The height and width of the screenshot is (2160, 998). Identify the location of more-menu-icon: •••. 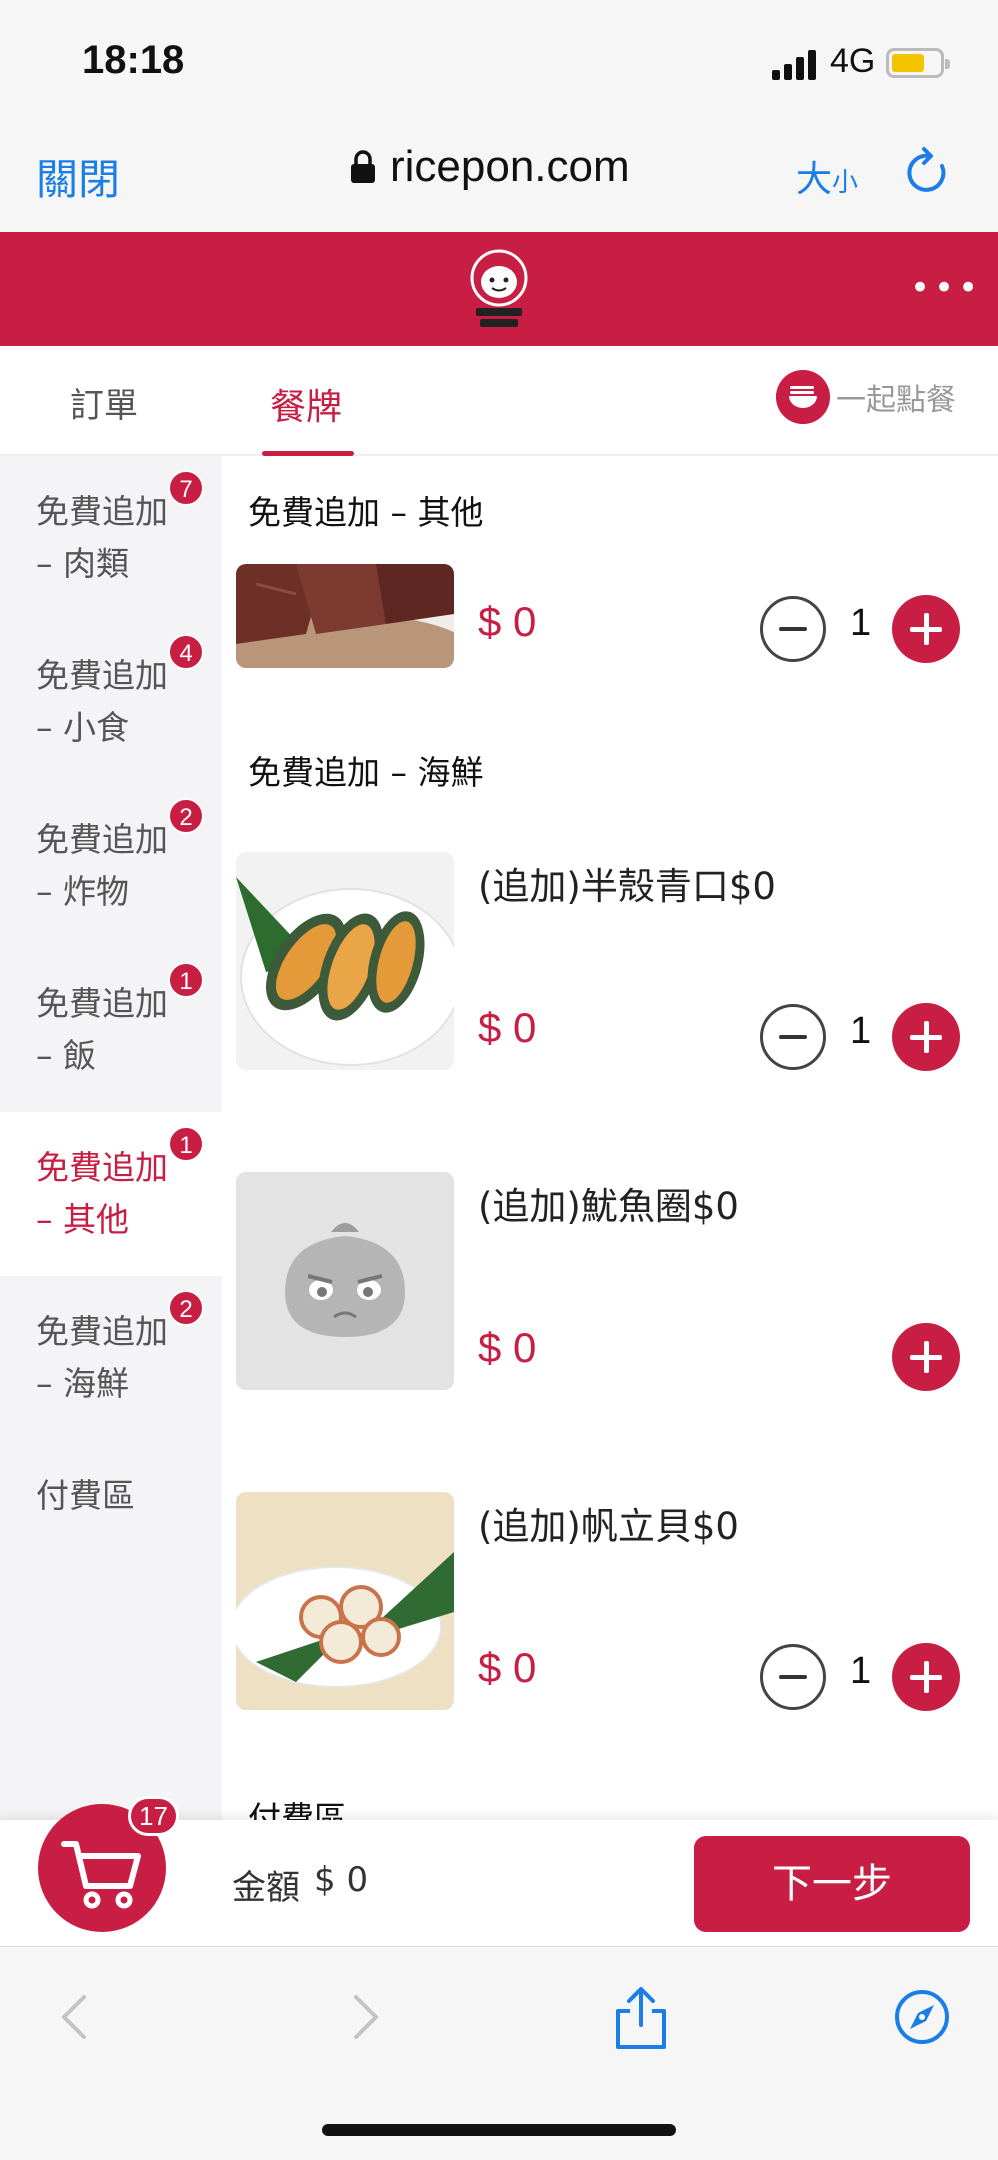
(946, 288).